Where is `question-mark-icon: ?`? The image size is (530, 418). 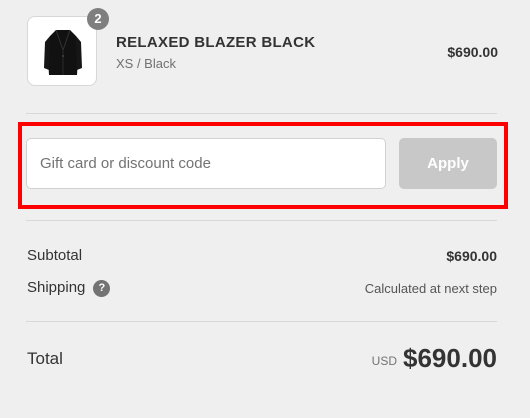
question-mark-icon: ? is located at coordinates (102, 288).